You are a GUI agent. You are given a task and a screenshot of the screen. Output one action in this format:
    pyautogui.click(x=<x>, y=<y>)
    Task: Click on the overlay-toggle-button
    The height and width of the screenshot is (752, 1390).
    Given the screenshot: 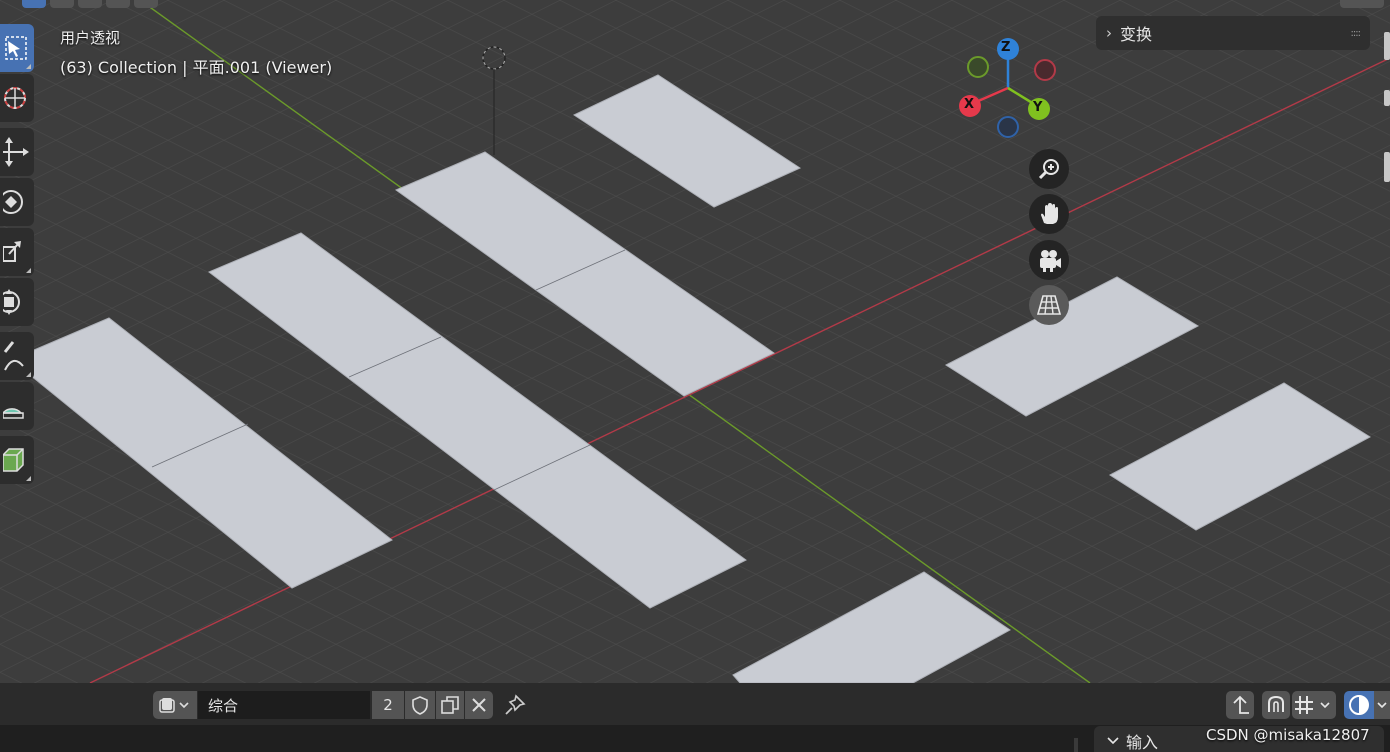 What is the action you would take?
    pyautogui.click(x=1359, y=705)
    